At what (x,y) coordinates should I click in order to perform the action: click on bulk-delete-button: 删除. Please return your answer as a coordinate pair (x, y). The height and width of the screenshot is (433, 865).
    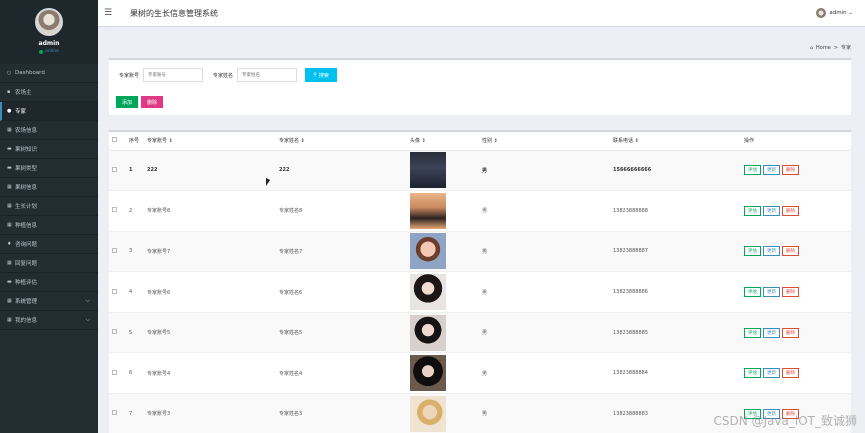
    Looking at the image, I should click on (152, 102).